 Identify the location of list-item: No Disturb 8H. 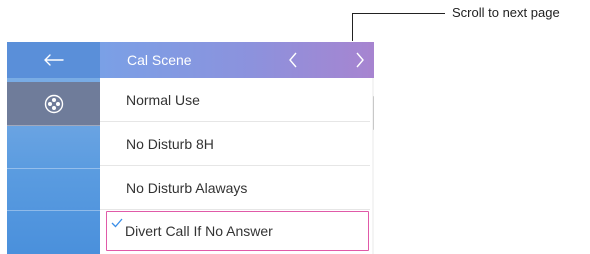
(235, 144).